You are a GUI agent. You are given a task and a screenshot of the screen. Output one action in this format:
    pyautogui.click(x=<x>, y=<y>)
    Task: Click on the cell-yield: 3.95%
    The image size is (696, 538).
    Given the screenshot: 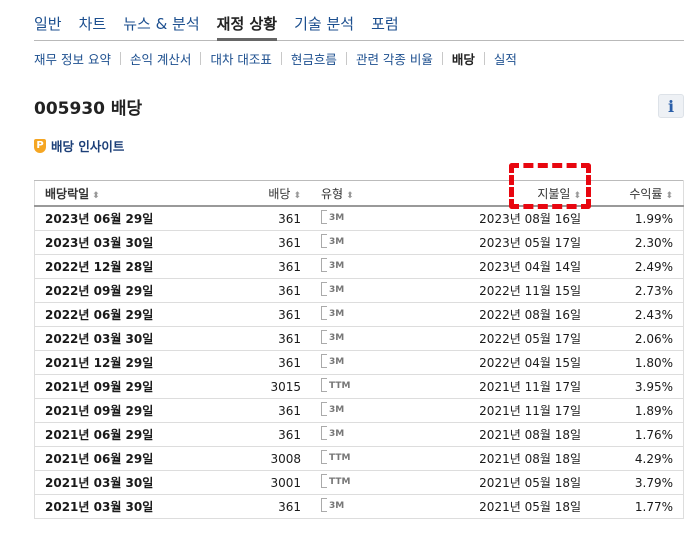 What is the action you would take?
    pyautogui.click(x=637, y=386)
    